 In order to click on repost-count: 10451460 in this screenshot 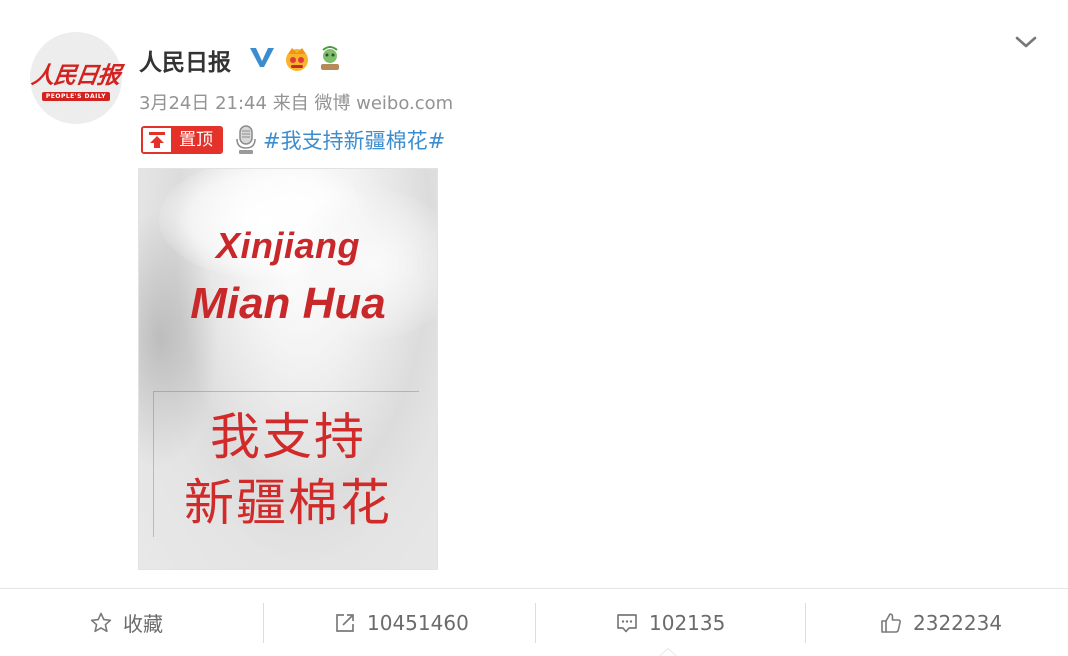, I will do `click(418, 622)`.